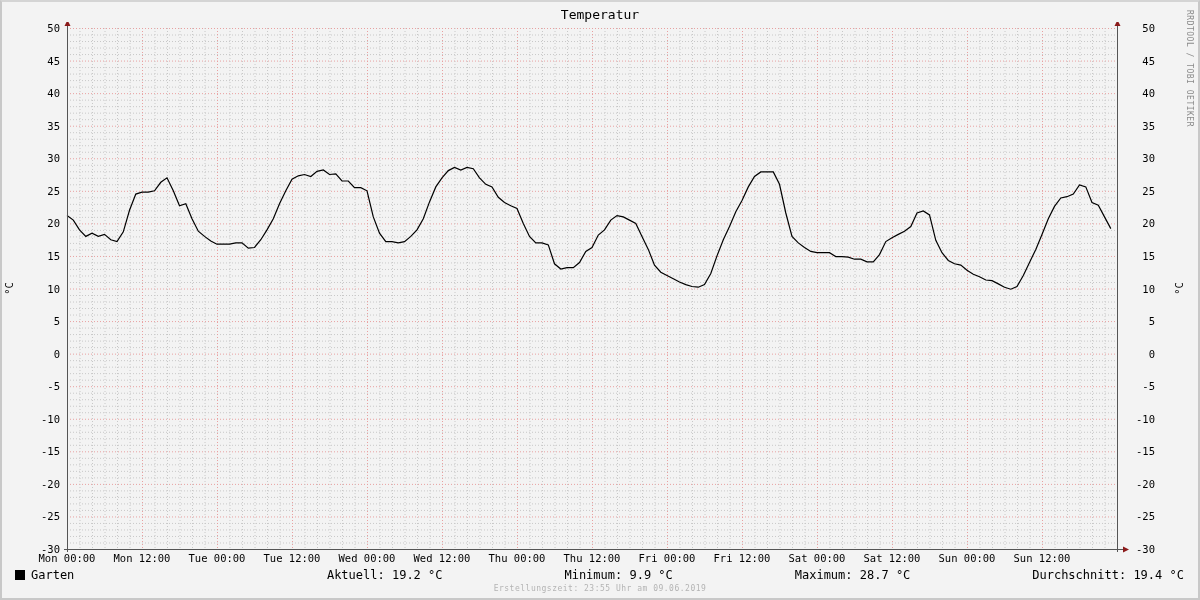  Describe the element at coordinates (600, 14) in the screenshot. I see `chart-title: Temperatur` at that location.